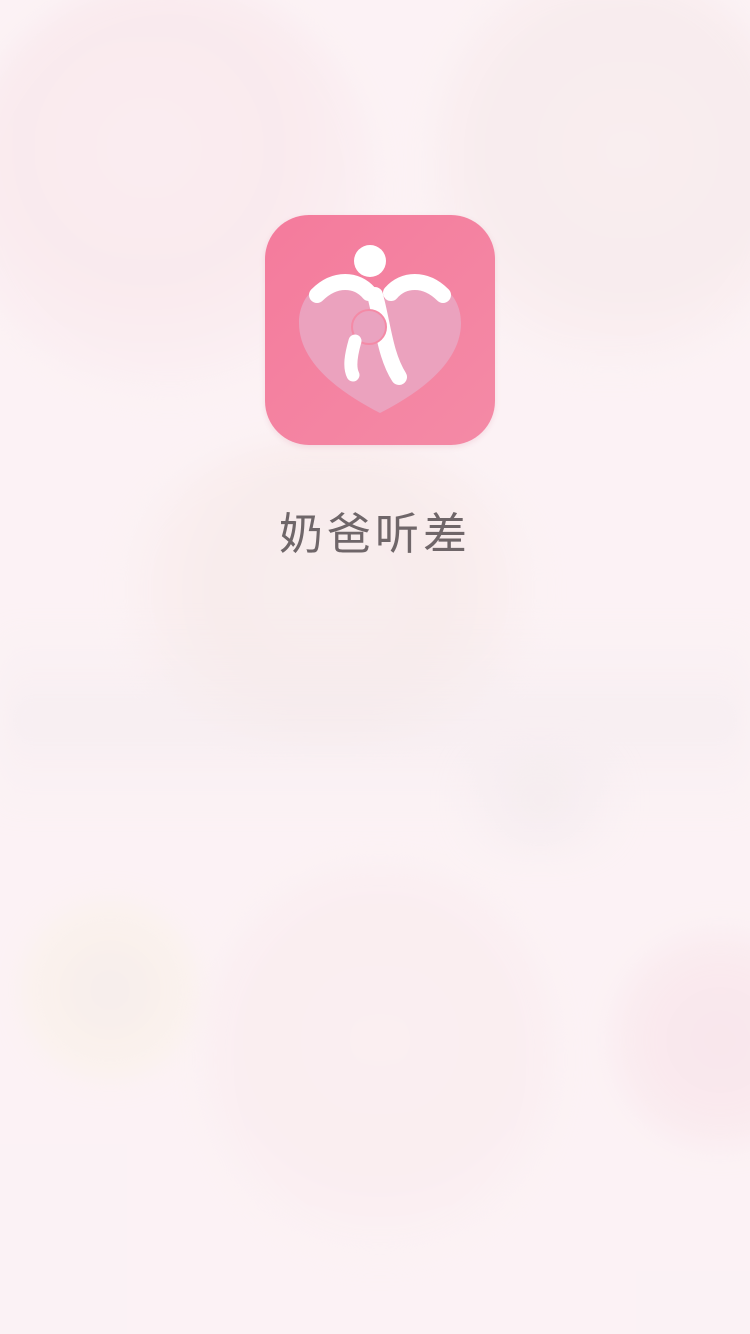  What do you see at coordinates (375, 534) in the screenshot?
I see `app-name-title: 奶爸听差` at bounding box center [375, 534].